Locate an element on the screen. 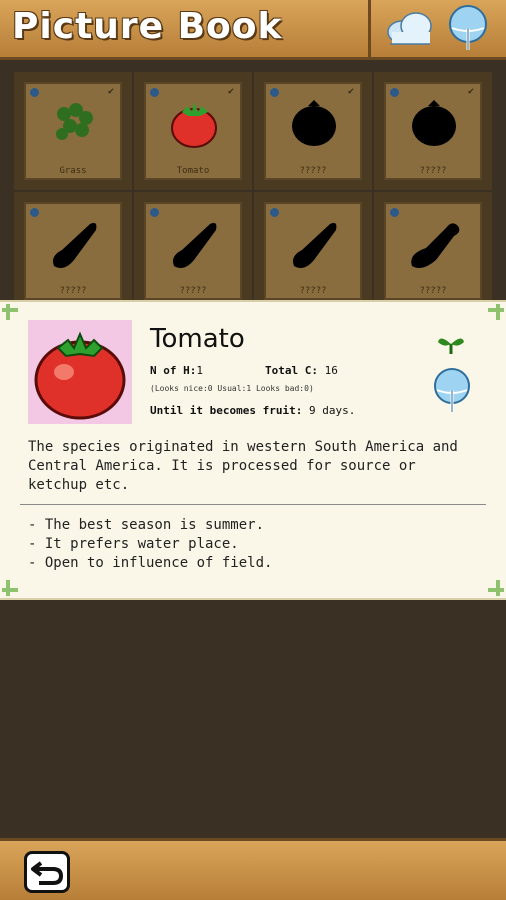 The width and height of the screenshot is (506, 900). plant-cell: ✔ Grass is located at coordinates (73, 131).